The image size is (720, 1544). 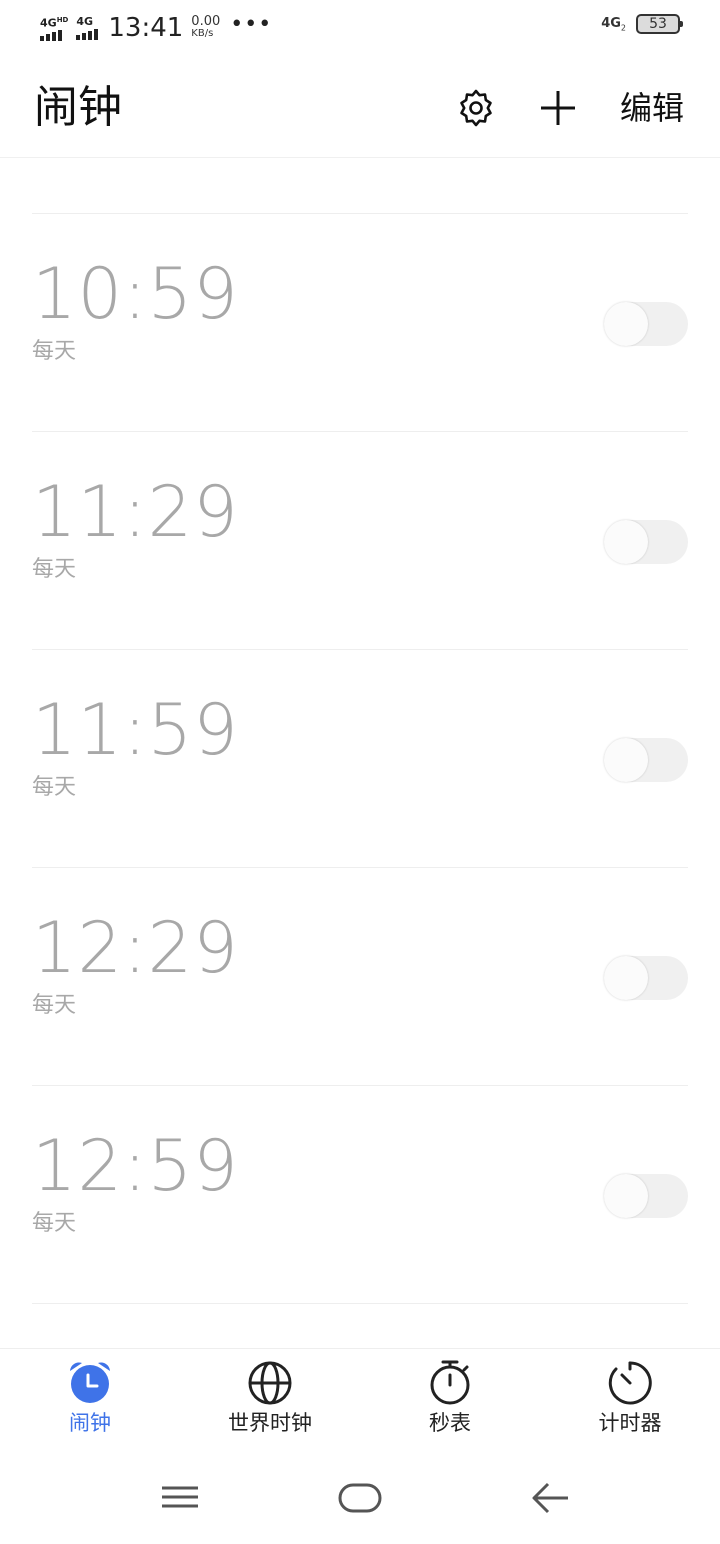 I want to click on sim2-network-label: 4G, so click(x=85, y=21).